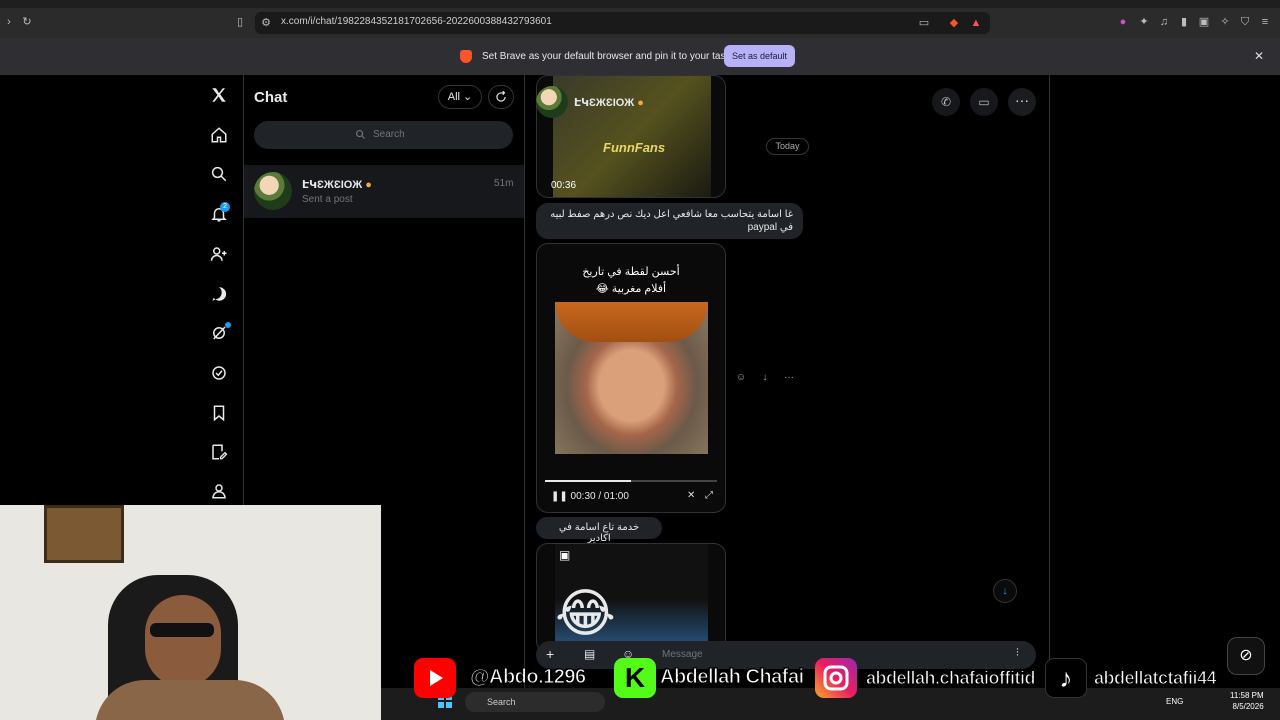 The width and height of the screenshot is (1280, 720). I want to click on grok-dot-indicator, so click(228, 325).